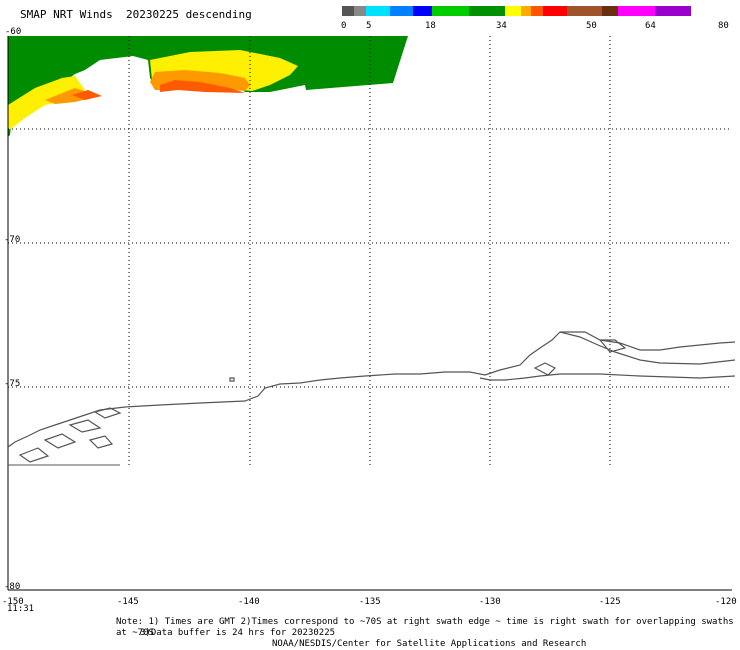 This screenshot has width=740, height=650. What do you see at coordinates (12, 587) in the screenshot?
I see `lat-label: -80` at bounding box center [12, 587].